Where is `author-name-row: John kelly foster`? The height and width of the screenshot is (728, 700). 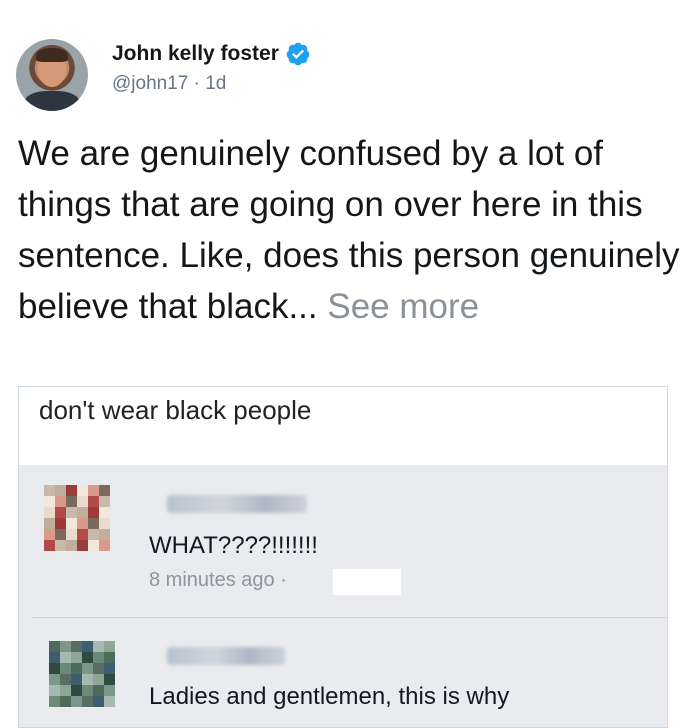
author-name-row: John kelly foster is located at coordinates (211, 54).